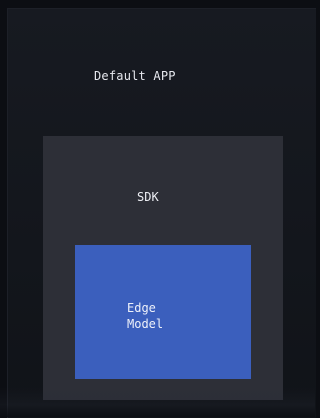 This screenshot has height=418, width=320. What do you see at coordinates (148, 197) in the screenshot?
I see `sdk-label: SDK` at bounding box center [148, 197].